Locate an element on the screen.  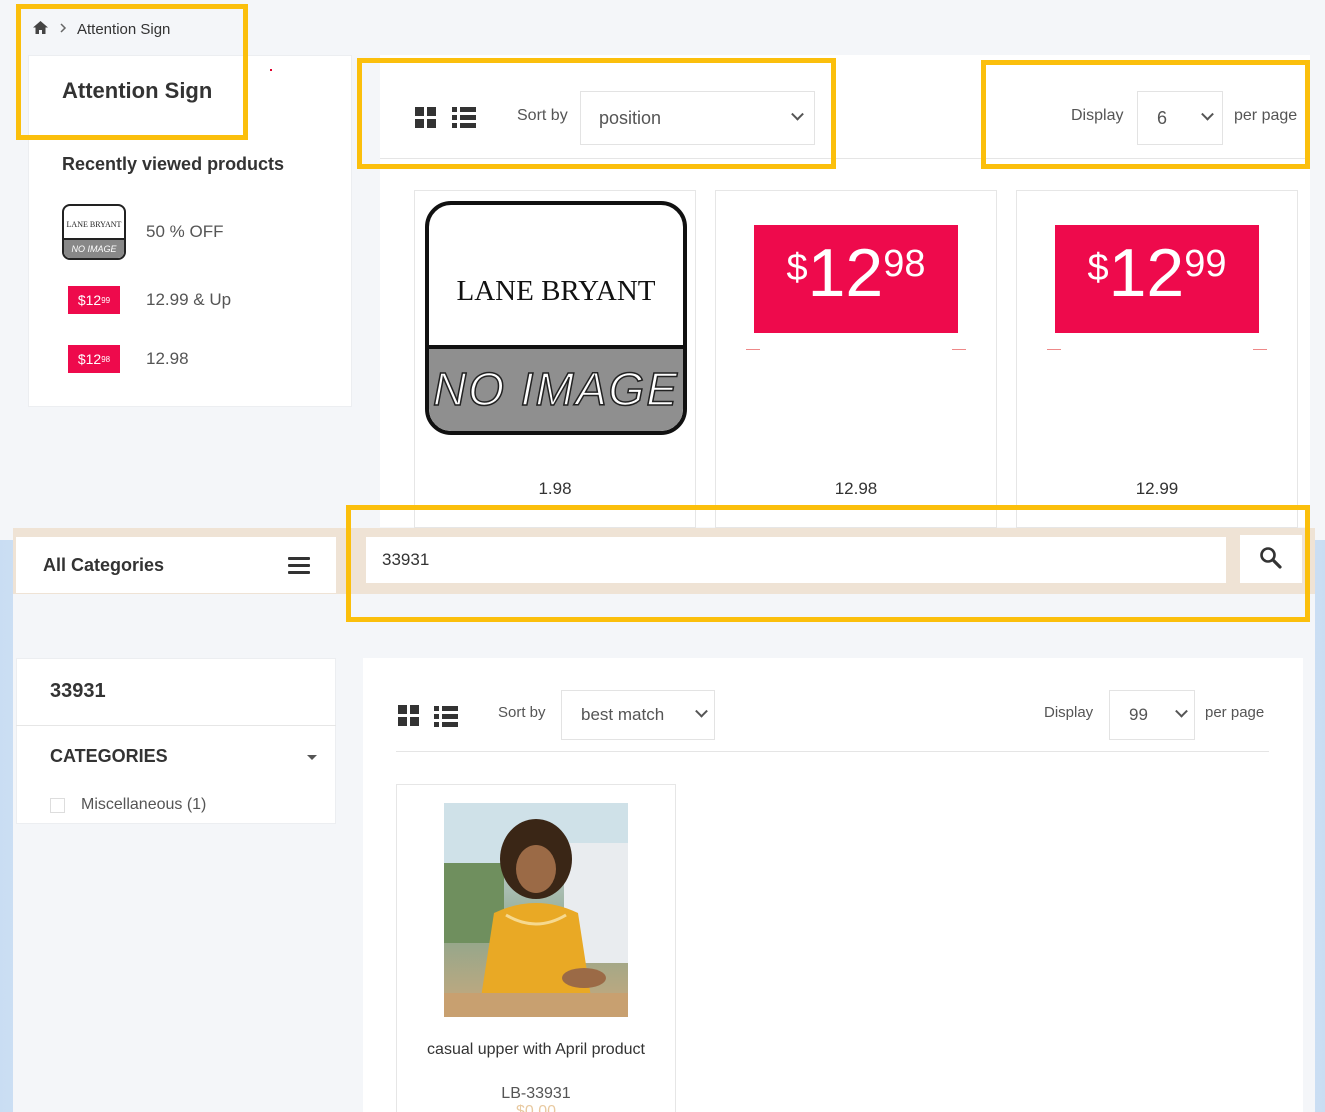
product-sku: LB-33931 is located at coordinates (536, 1093).